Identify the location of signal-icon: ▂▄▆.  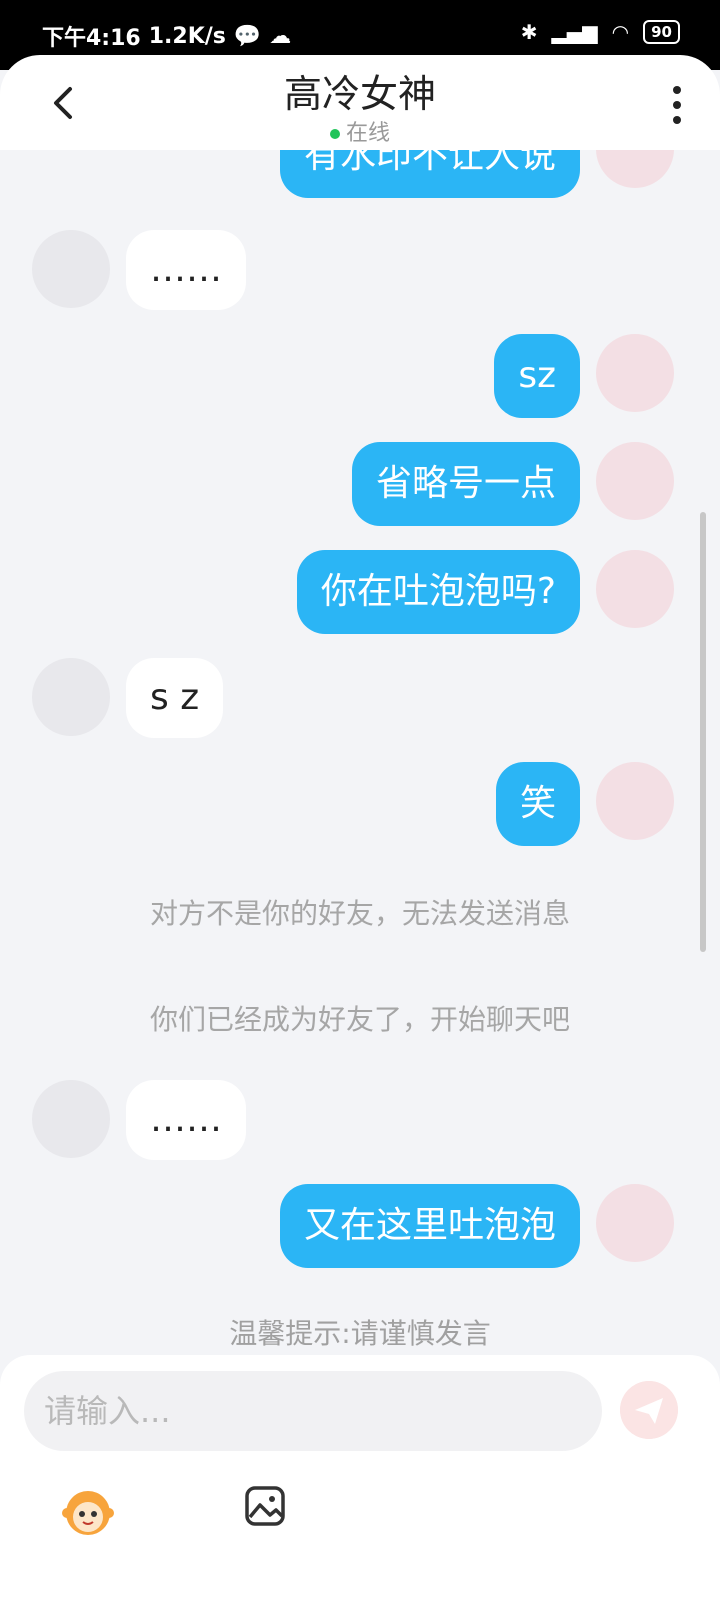
(574, 32).